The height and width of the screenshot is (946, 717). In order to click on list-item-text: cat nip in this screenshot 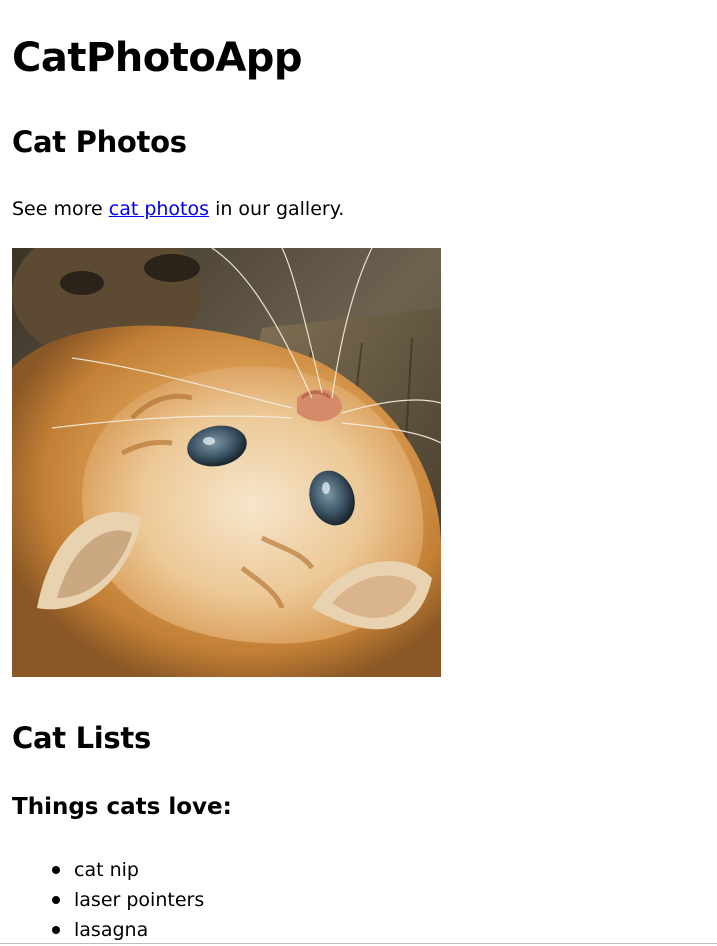, I will do `click(106, 870)`.